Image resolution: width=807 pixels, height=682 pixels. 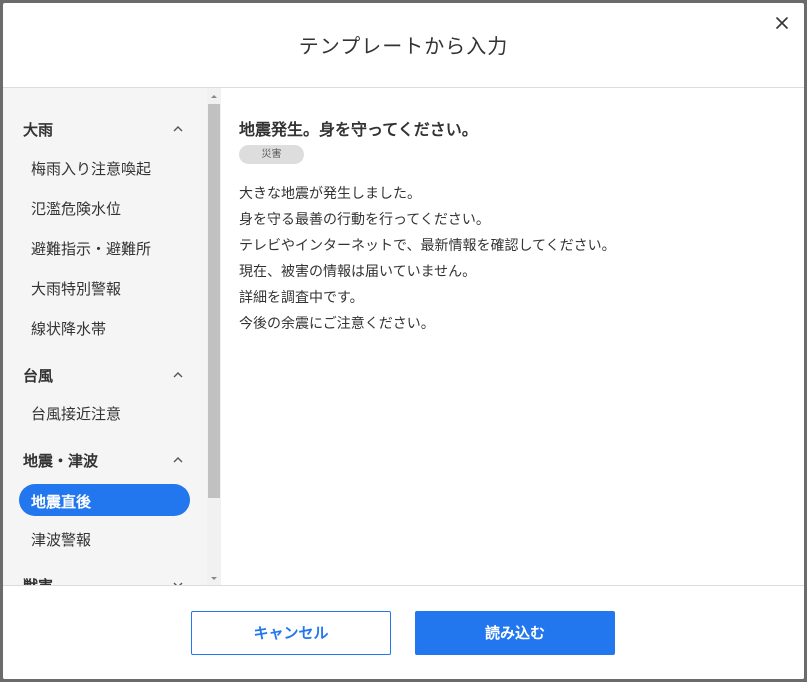 I want to click on message-line: 今後の余震にご注意ください。, so click(x=337, y=324).